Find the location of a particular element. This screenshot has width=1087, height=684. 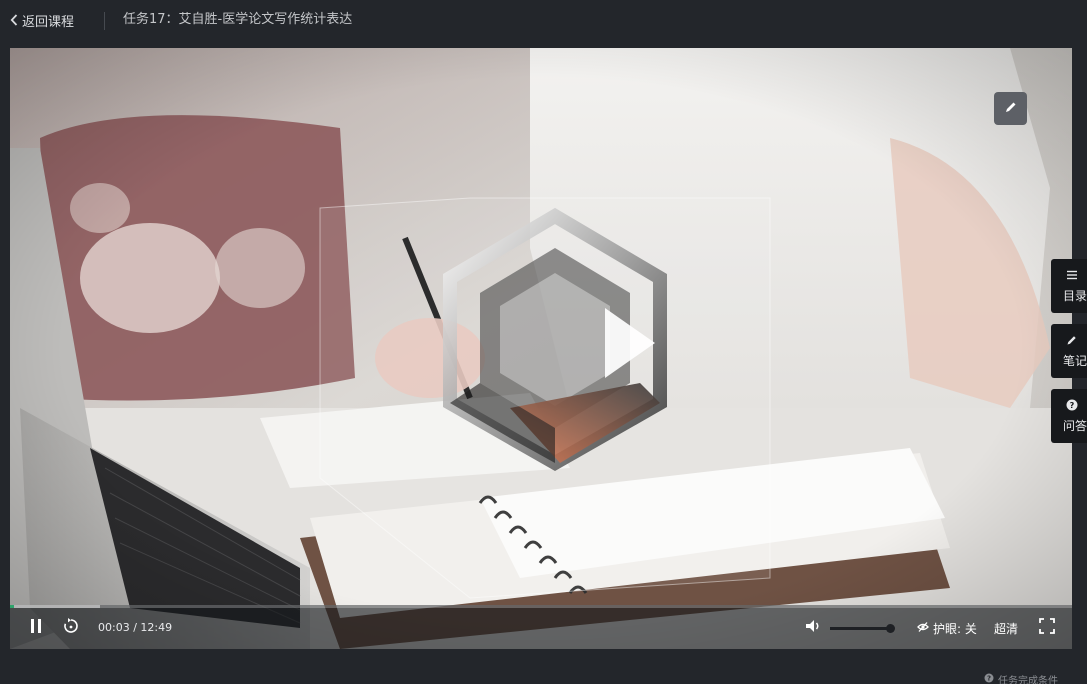

task-title: 任务17：艾自胜-医学论文写作统计表达 is located at coordinates (238, 19).